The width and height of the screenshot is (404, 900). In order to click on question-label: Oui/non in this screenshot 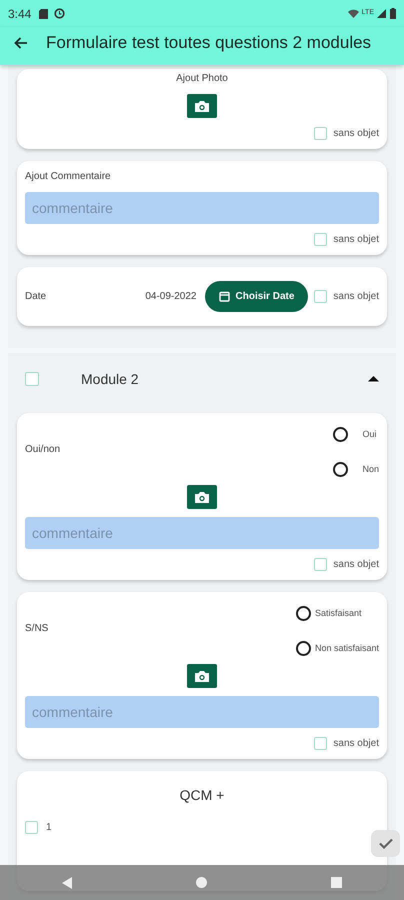, I will do `click(42, 449)`.